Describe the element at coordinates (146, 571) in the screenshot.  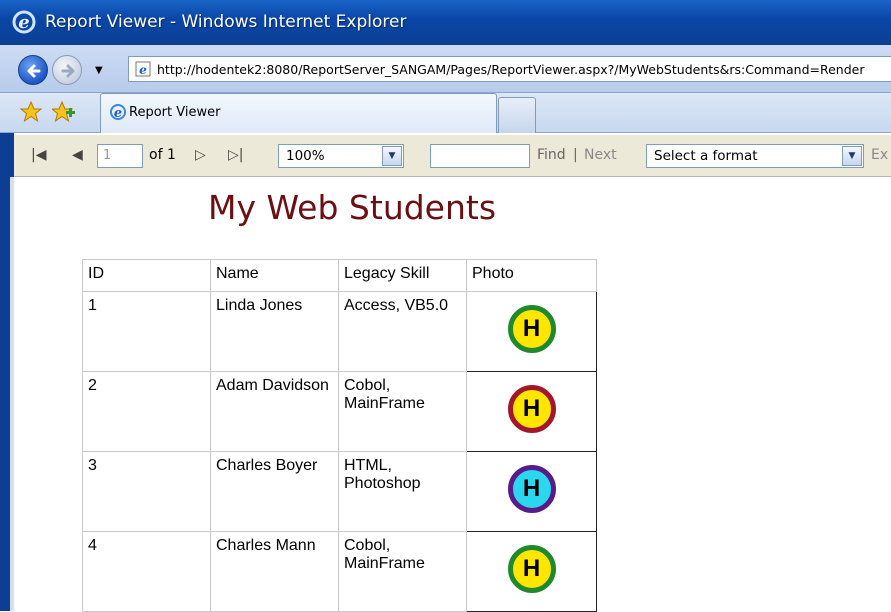
I see `cell-id: 4` at that location.